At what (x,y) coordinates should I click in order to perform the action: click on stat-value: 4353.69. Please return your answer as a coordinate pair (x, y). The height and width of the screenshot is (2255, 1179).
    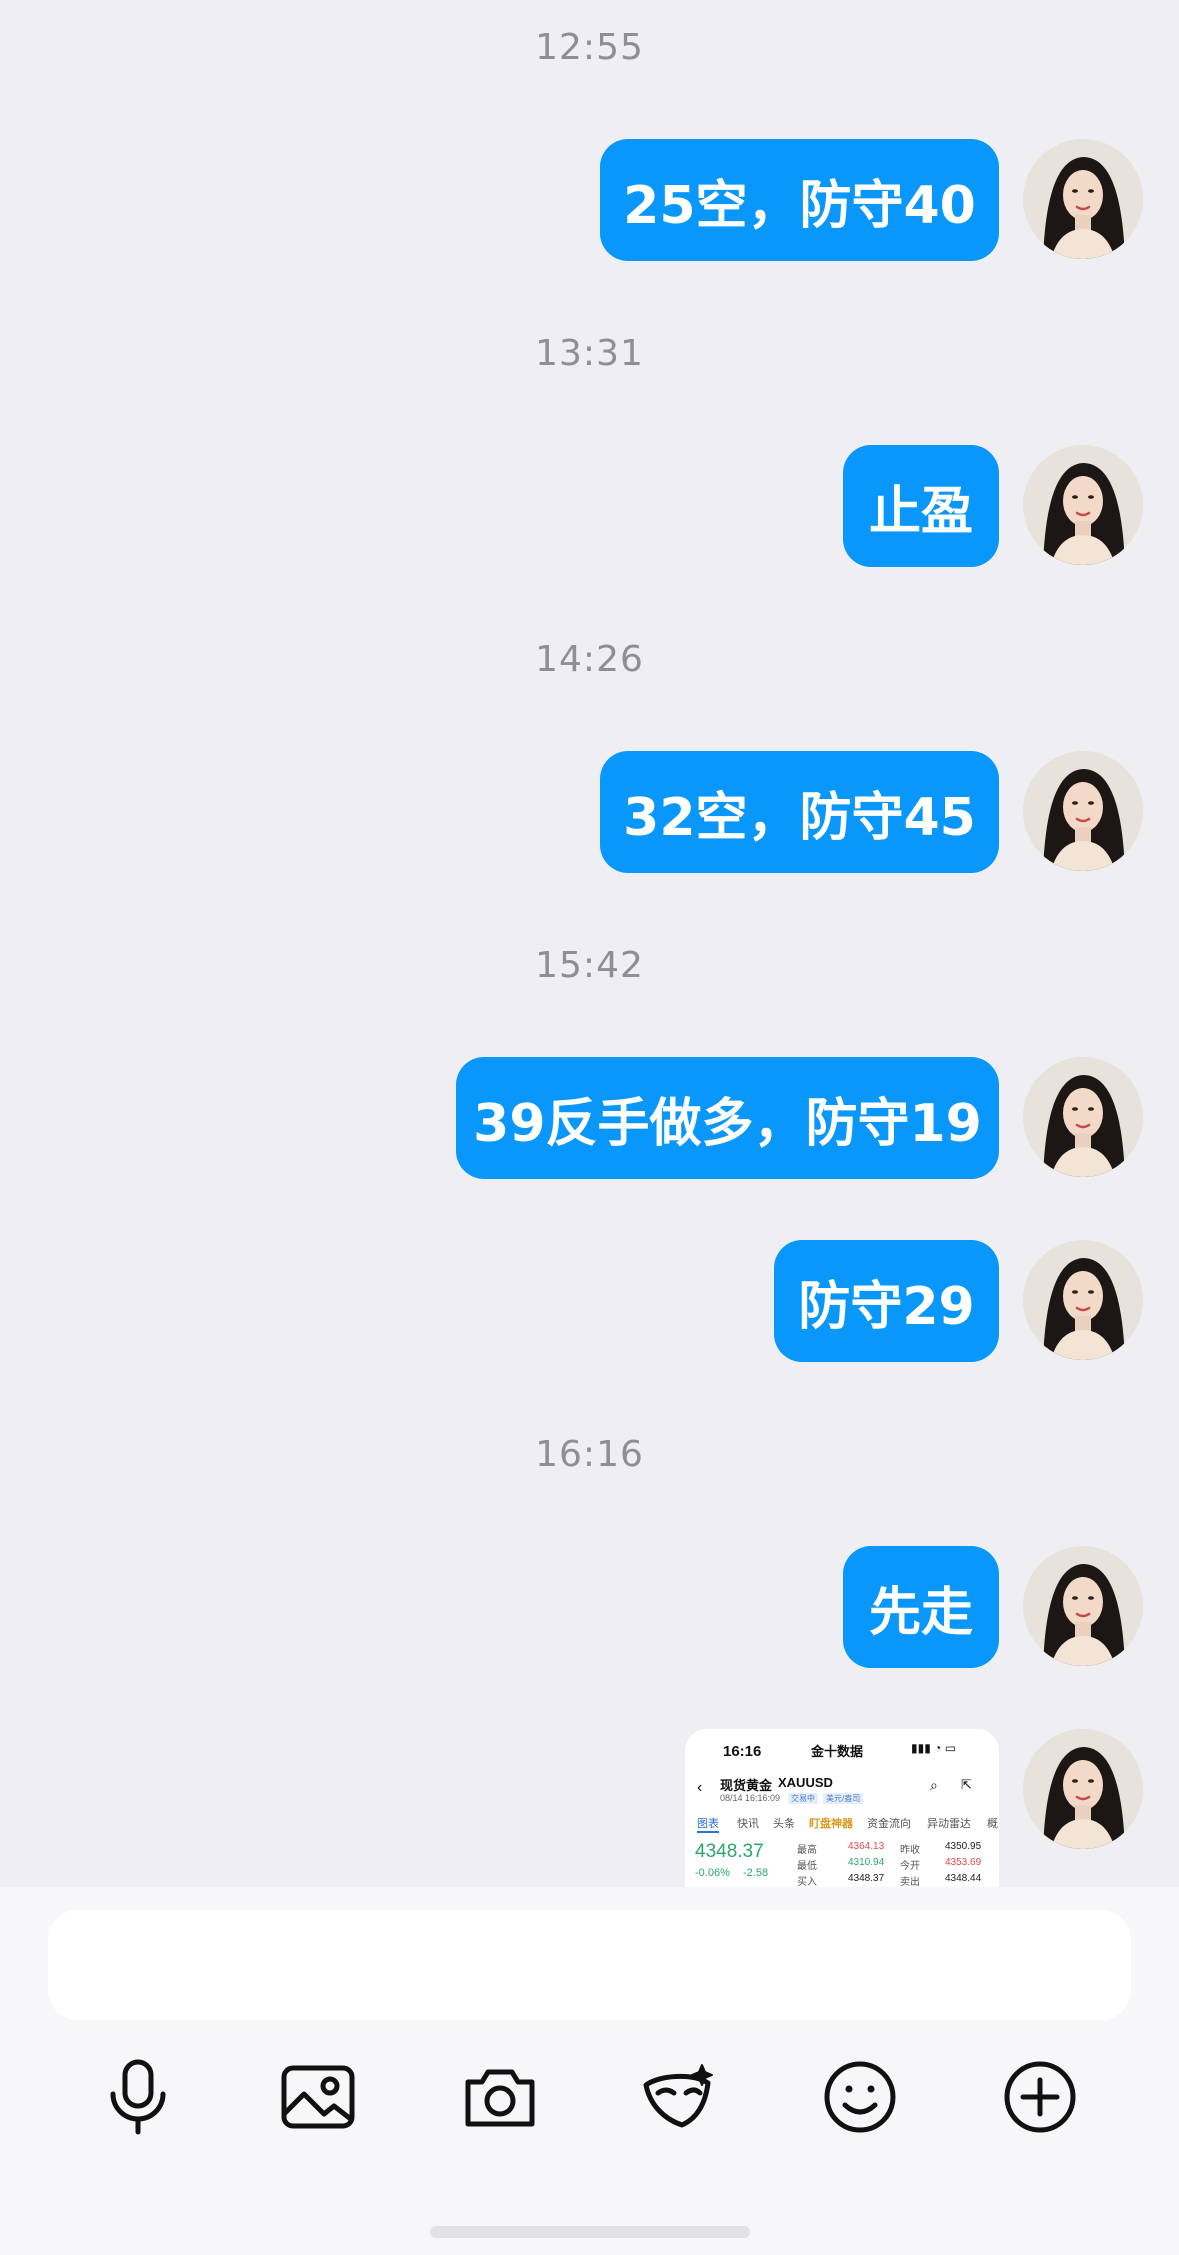
    Looking at the image, I should click on (963, 1862).